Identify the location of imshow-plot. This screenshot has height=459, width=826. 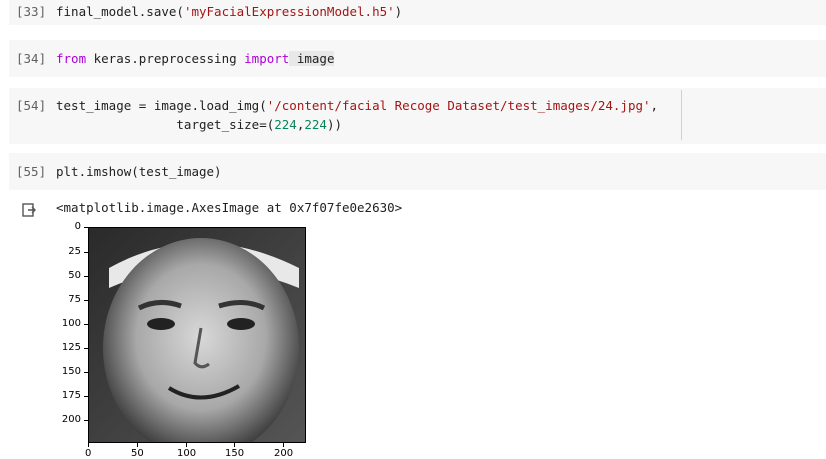
(197, 335).